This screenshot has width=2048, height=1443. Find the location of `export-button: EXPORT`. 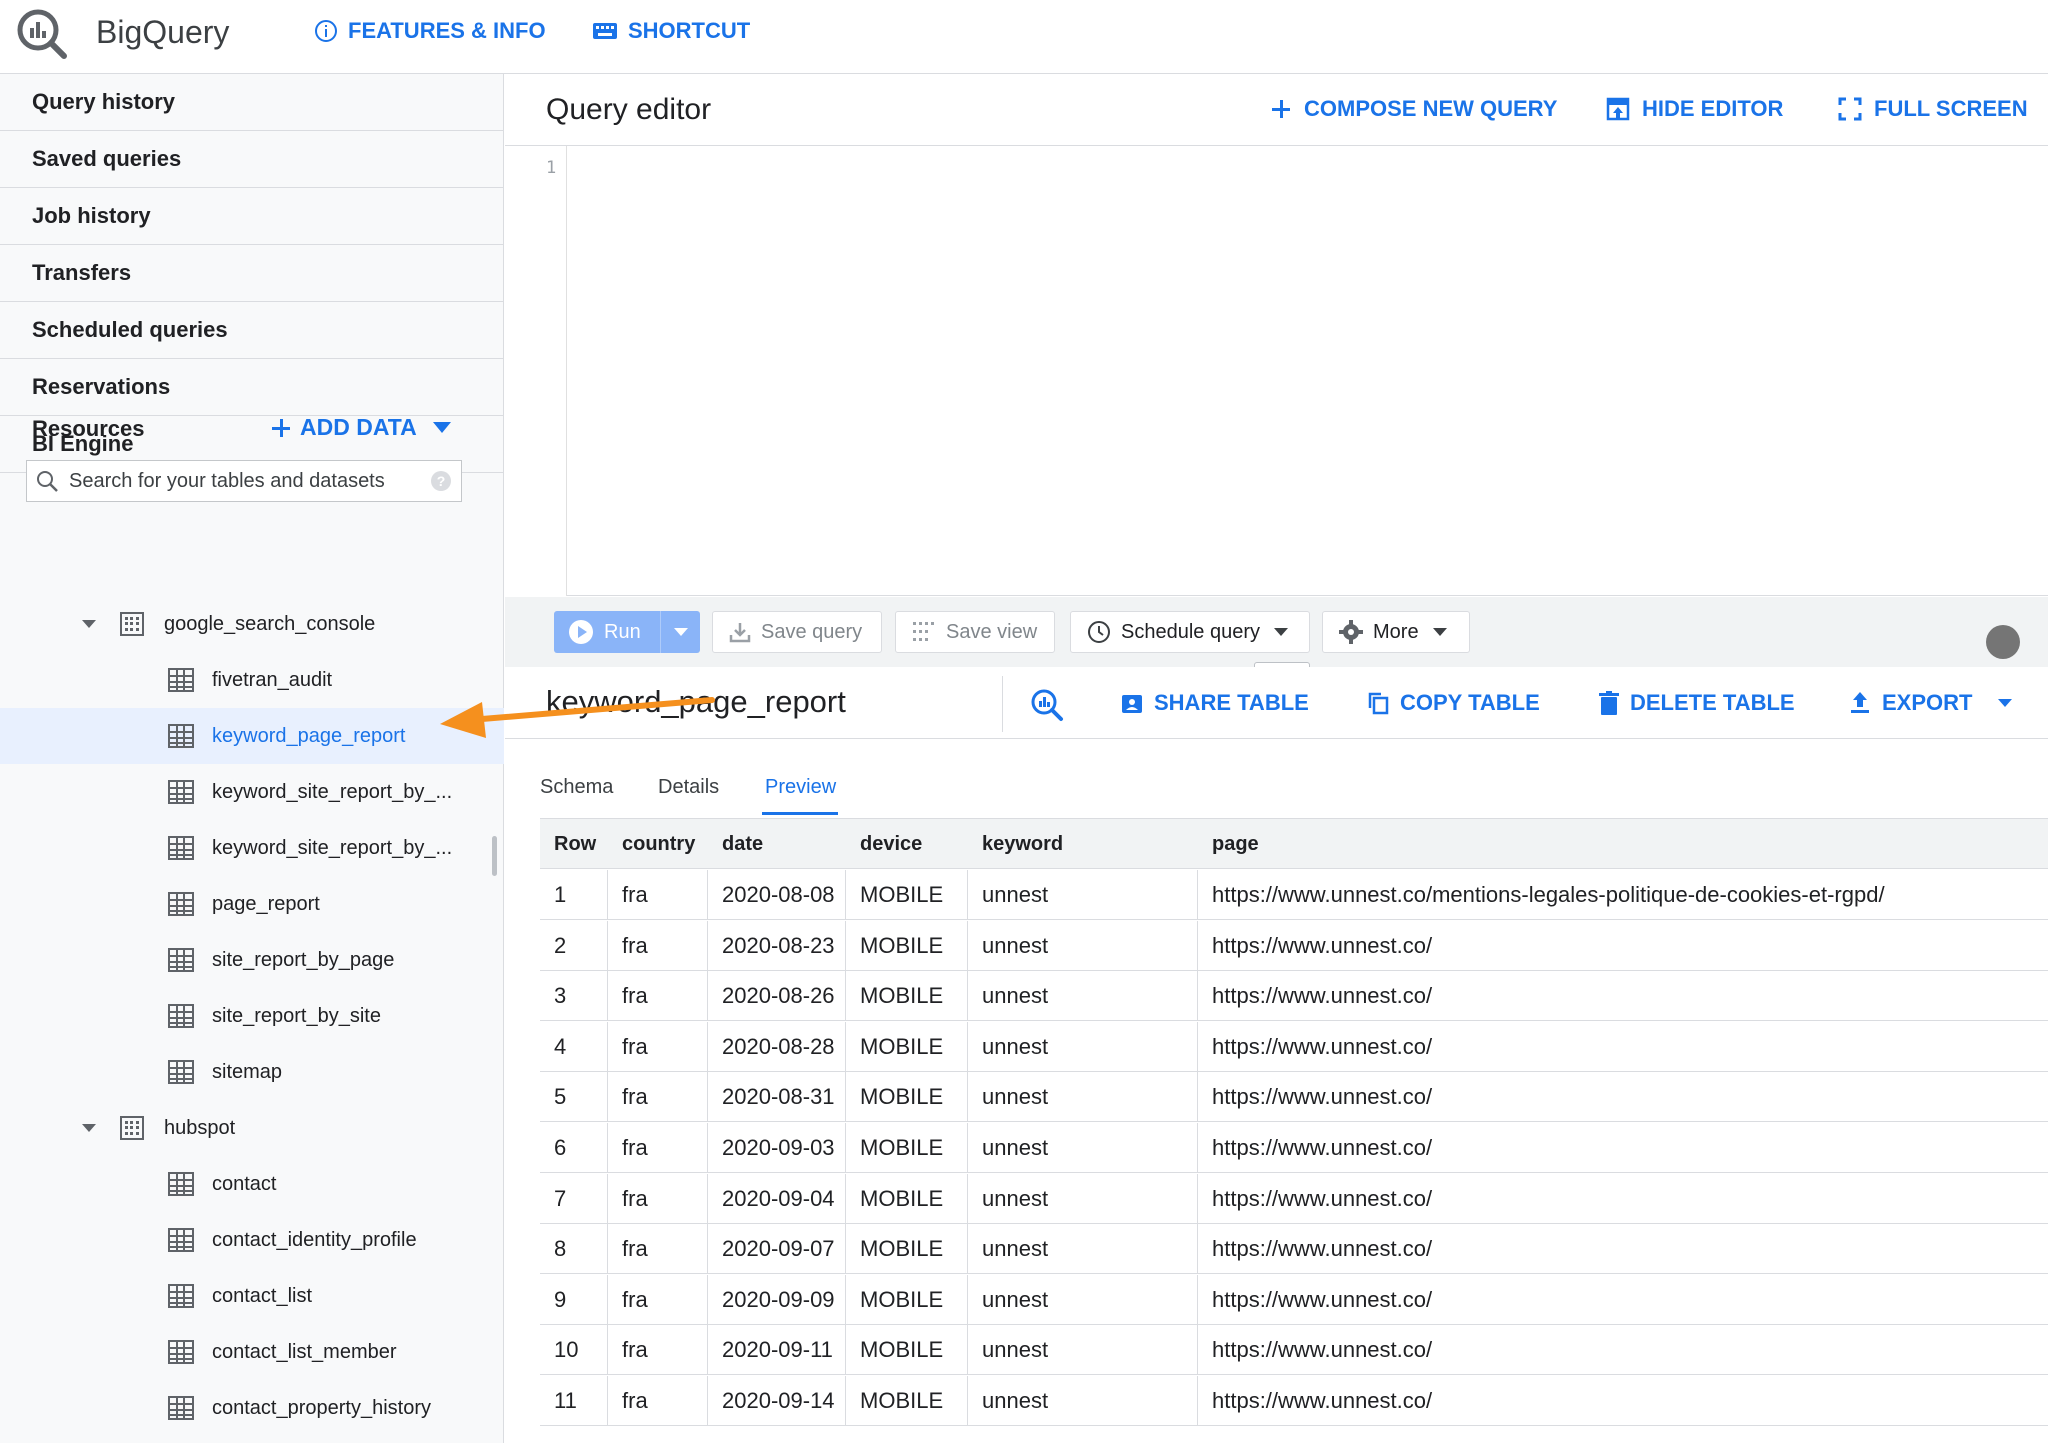

export-button: EXPORT is located at coordinates (1930, 703).